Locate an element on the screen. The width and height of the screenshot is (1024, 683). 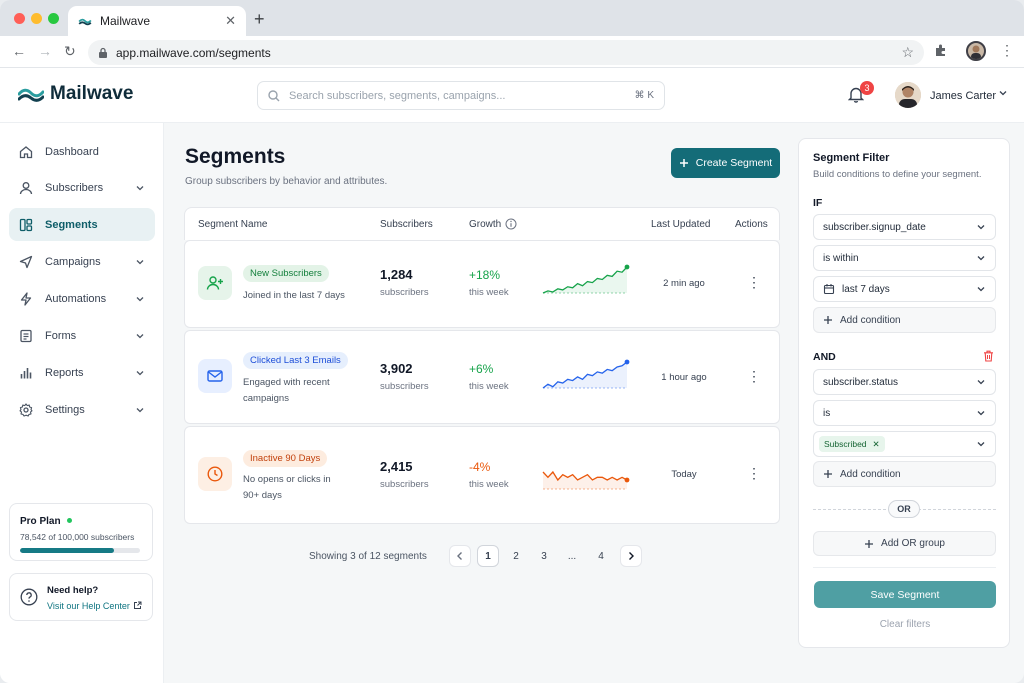
field-select: subscriber.signup_date is located at coordinates (904, 227).